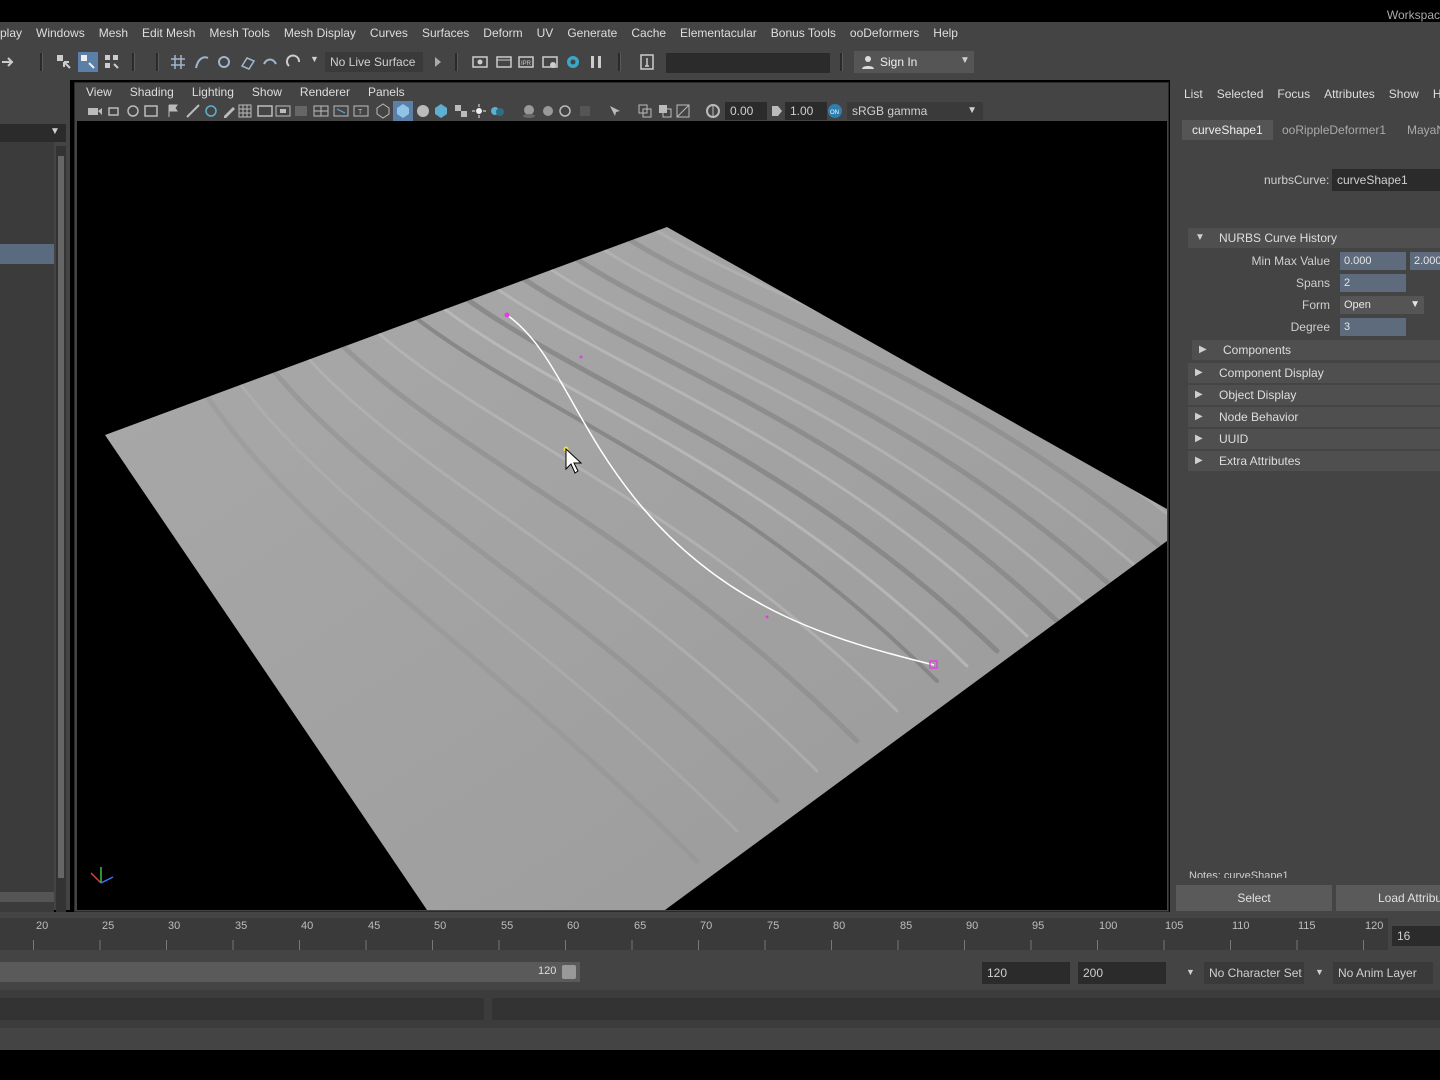 The width and height of the screenshot is (1440, 1080). What do you see at coordinates (592, 33) in the screenshot?
I see `menu-generate: Generate` at bounding box center [592, 33].